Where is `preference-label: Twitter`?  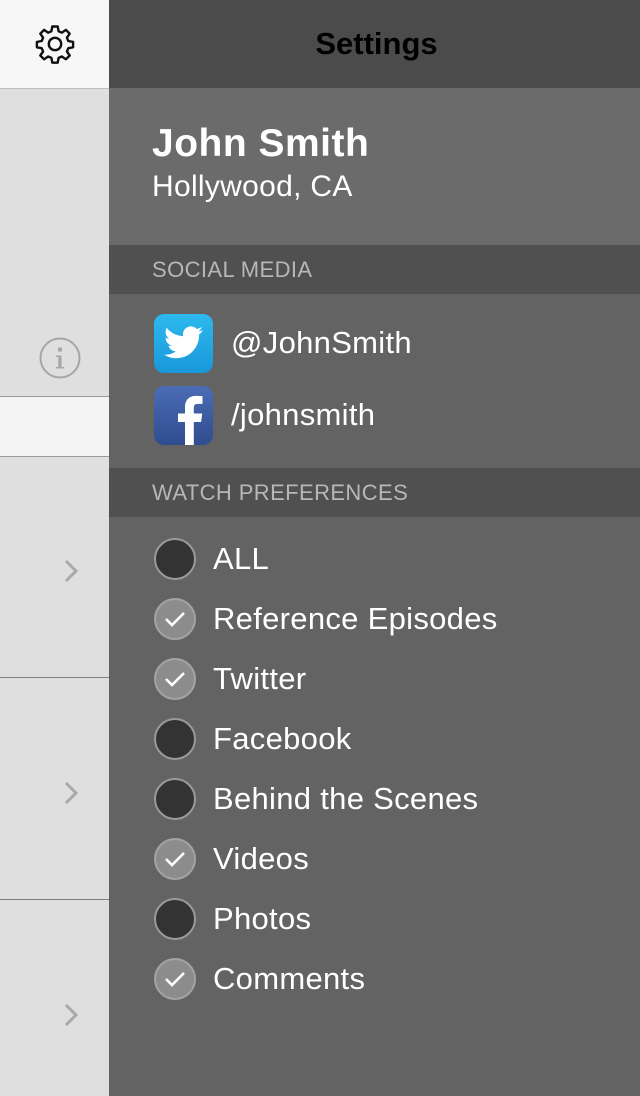
preference-label: Twitter is located at coordinates (260, 678).